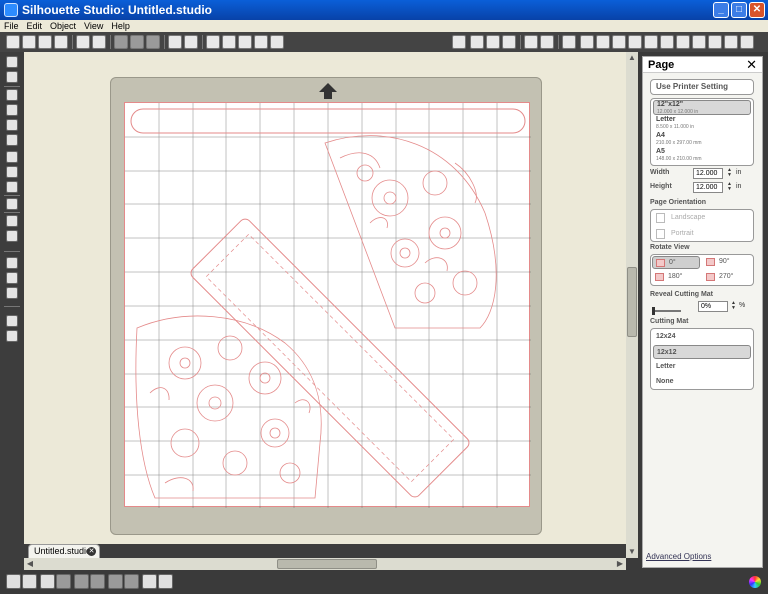  What do you see at coordinates (702, 382) in the screenshot?
I see `mat-item-none: None` at bounding box center [702, 382].